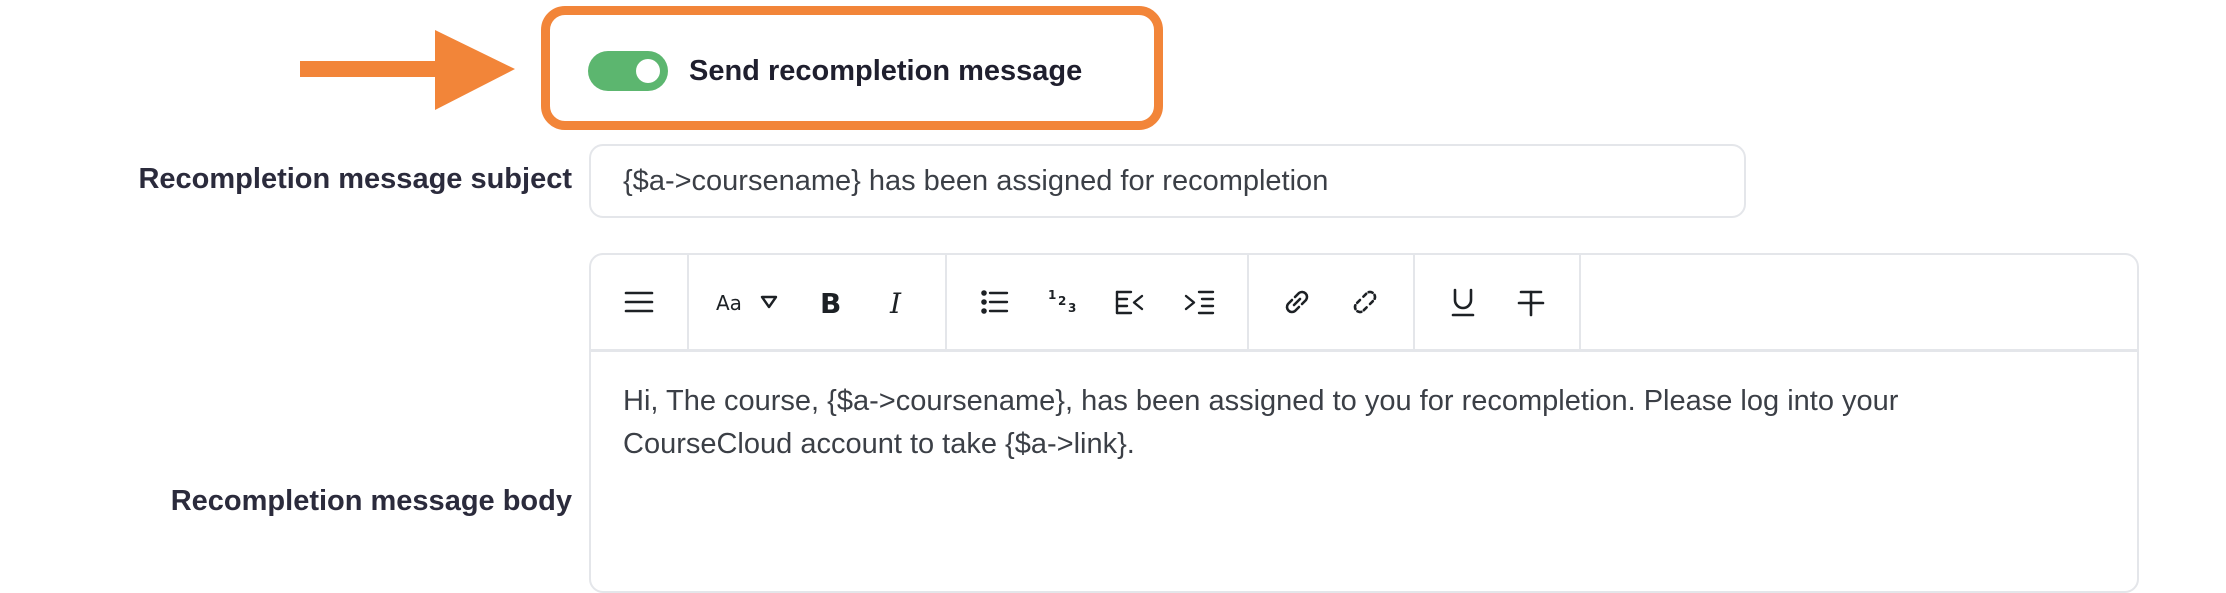 The height and width of the screenshot is (593, 2226). What do you see at coordinates (1199, 302) in the screenshot?
I see `indent-icon` at bounding box center [1199, 302].